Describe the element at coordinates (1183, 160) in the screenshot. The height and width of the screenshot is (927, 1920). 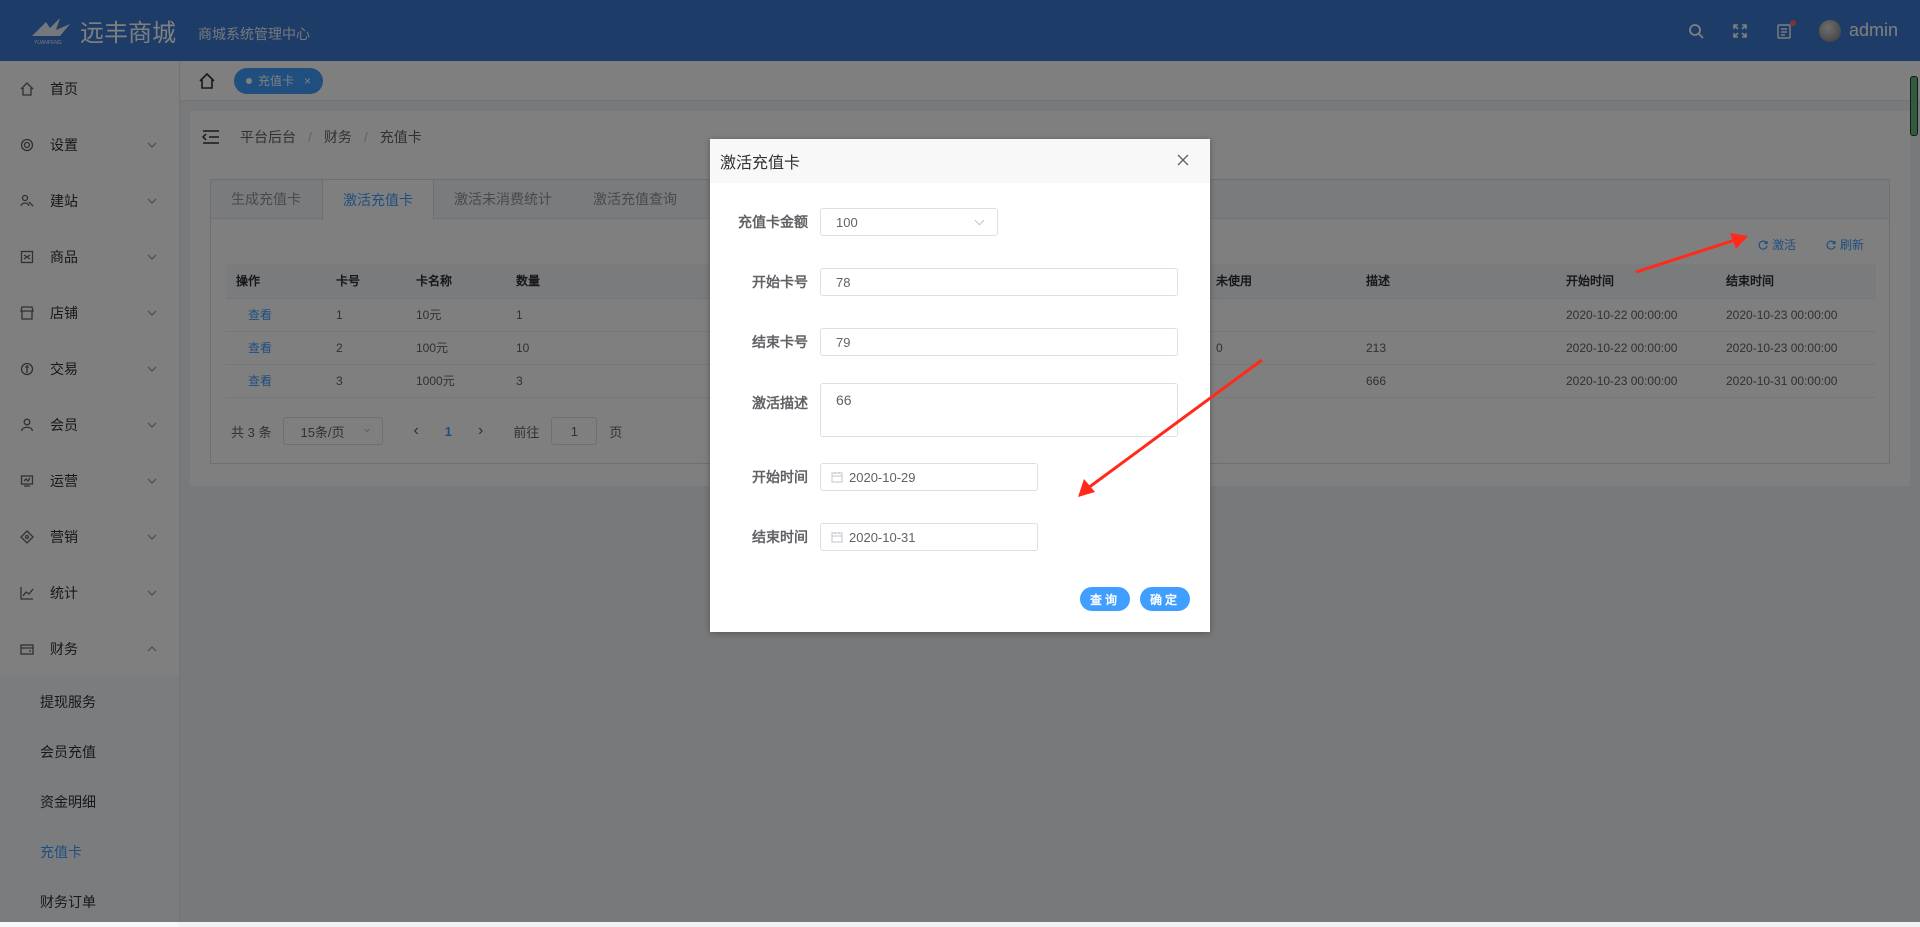
I see `close-icon` at that location.